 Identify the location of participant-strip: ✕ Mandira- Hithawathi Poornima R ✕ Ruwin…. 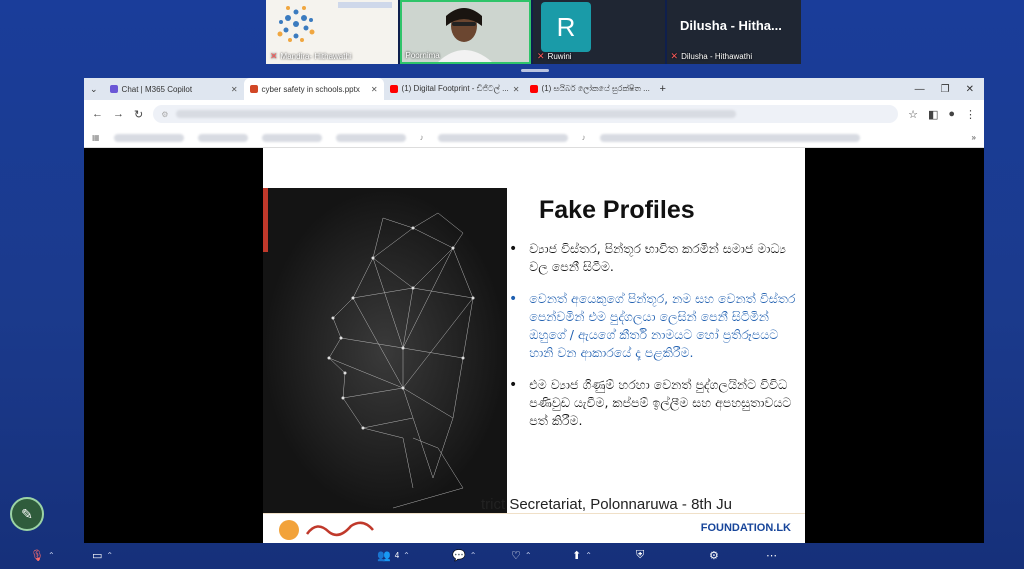
(533, 32).